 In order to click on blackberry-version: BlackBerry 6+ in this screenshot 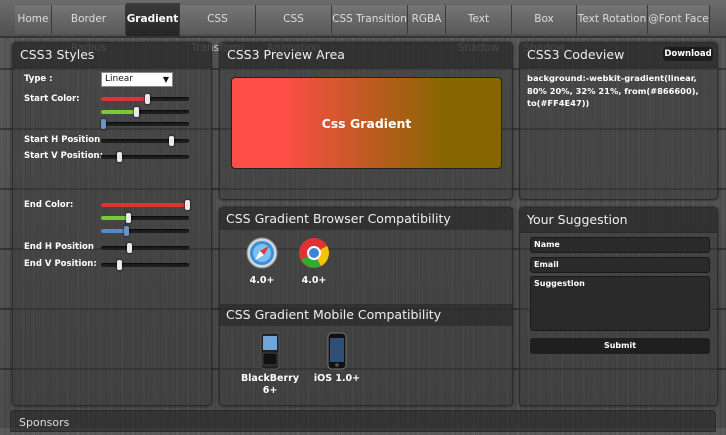, I will do `click(270, 384)`.